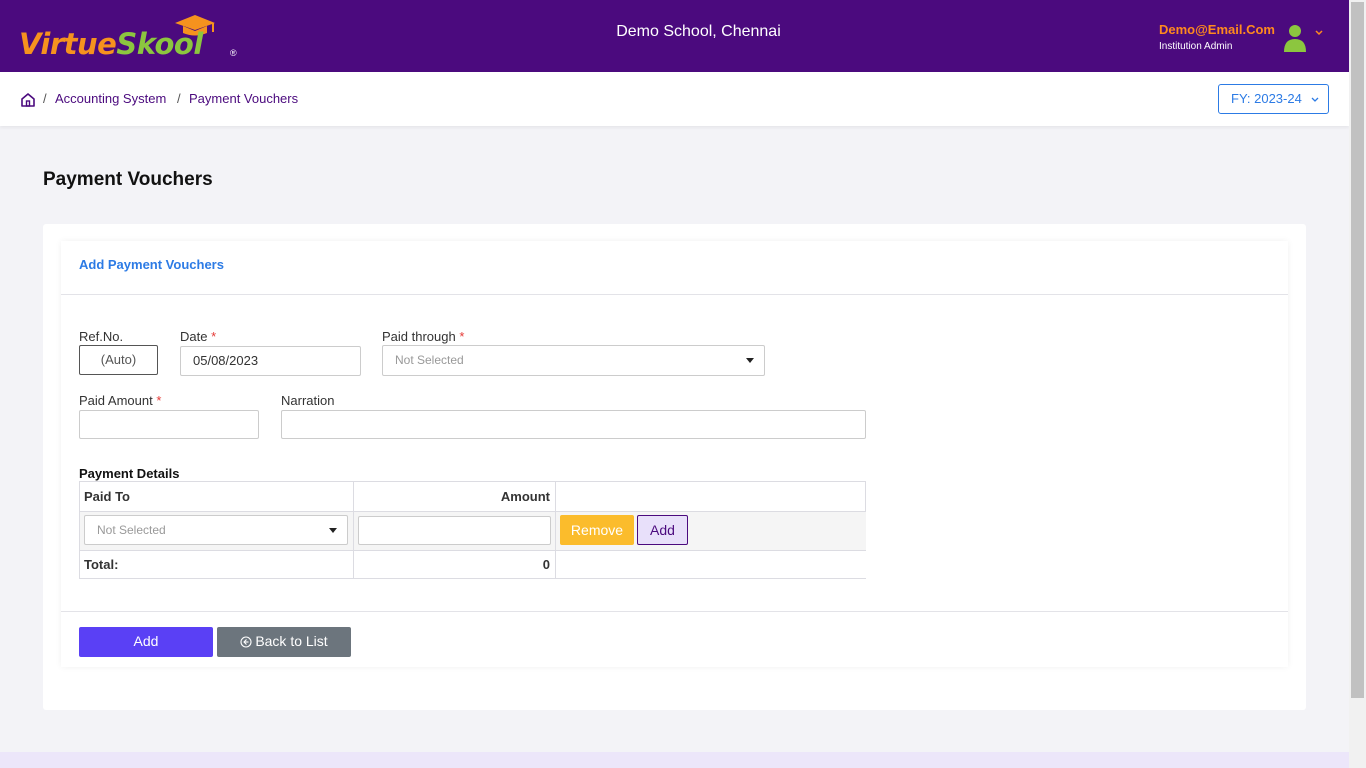 The image size is (1366, 768). Describe the element at coordinates (120, 400) in the screenshot. I see `paid-amount-label: Paid Amount *` at that location.